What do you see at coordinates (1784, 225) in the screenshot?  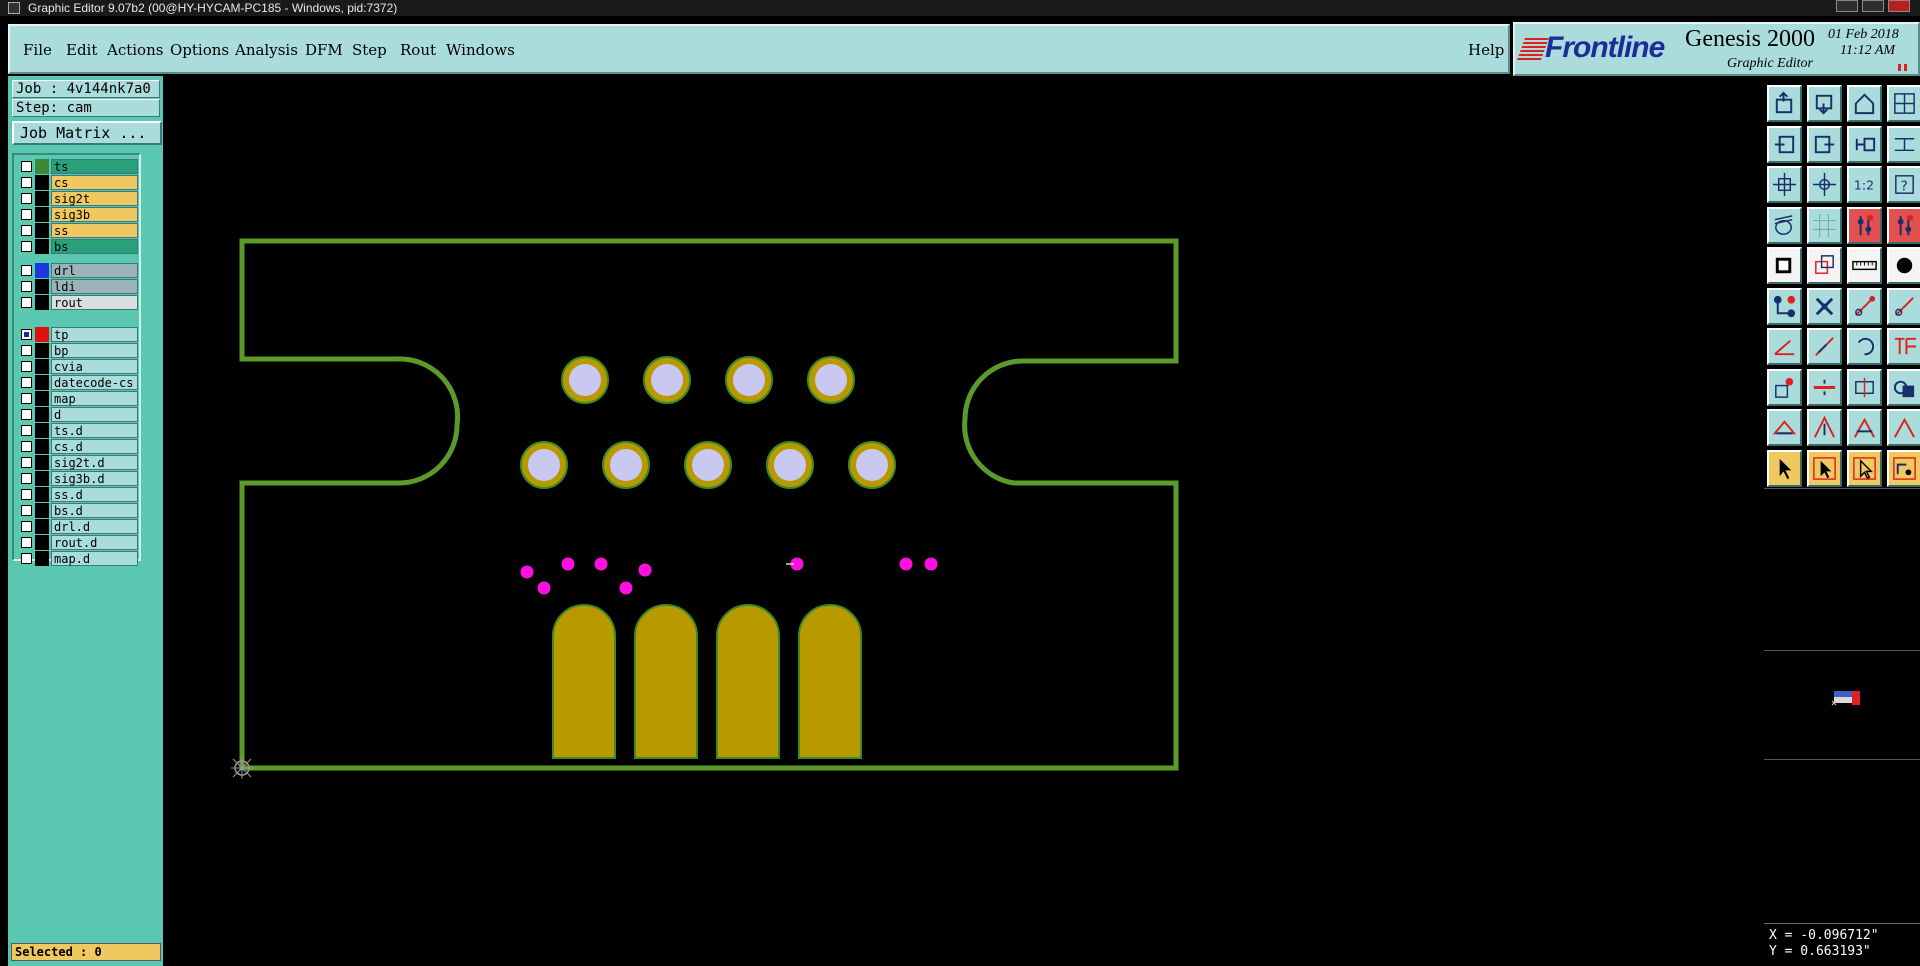 I see `toolbar-button-snap` at bounding box center [1784, 225].